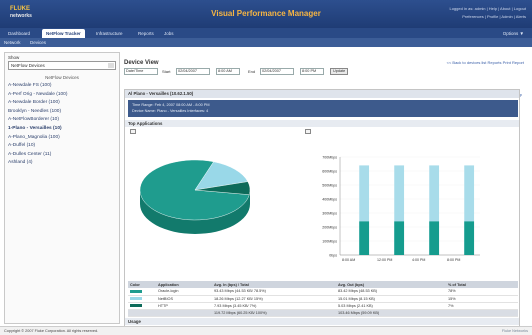 The width and height of the screenshot is (532, 335). I want to click on page-title: Device View, so click(141, 63).